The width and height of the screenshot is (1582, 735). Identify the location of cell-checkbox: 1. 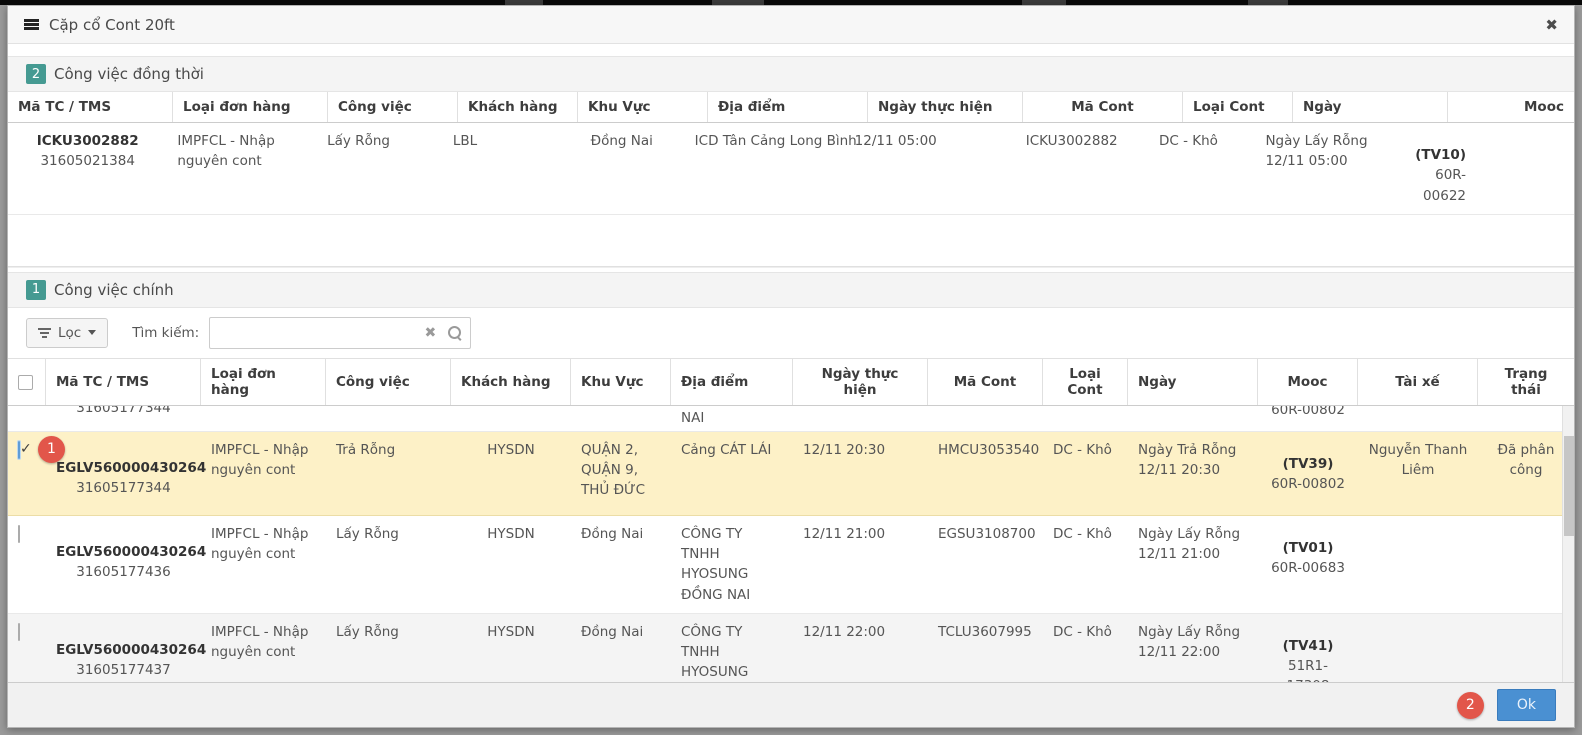
(36, 473).